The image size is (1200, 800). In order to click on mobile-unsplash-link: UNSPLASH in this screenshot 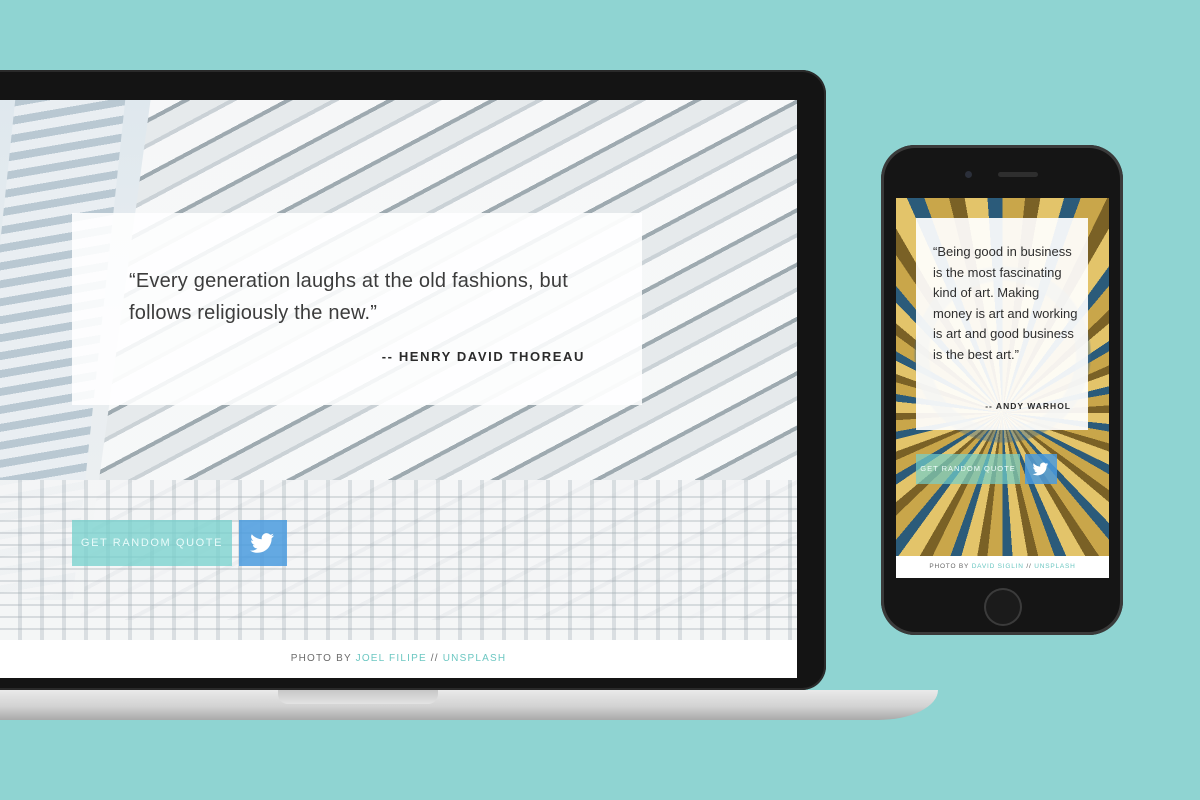, I will do `click(1054, 566)`.